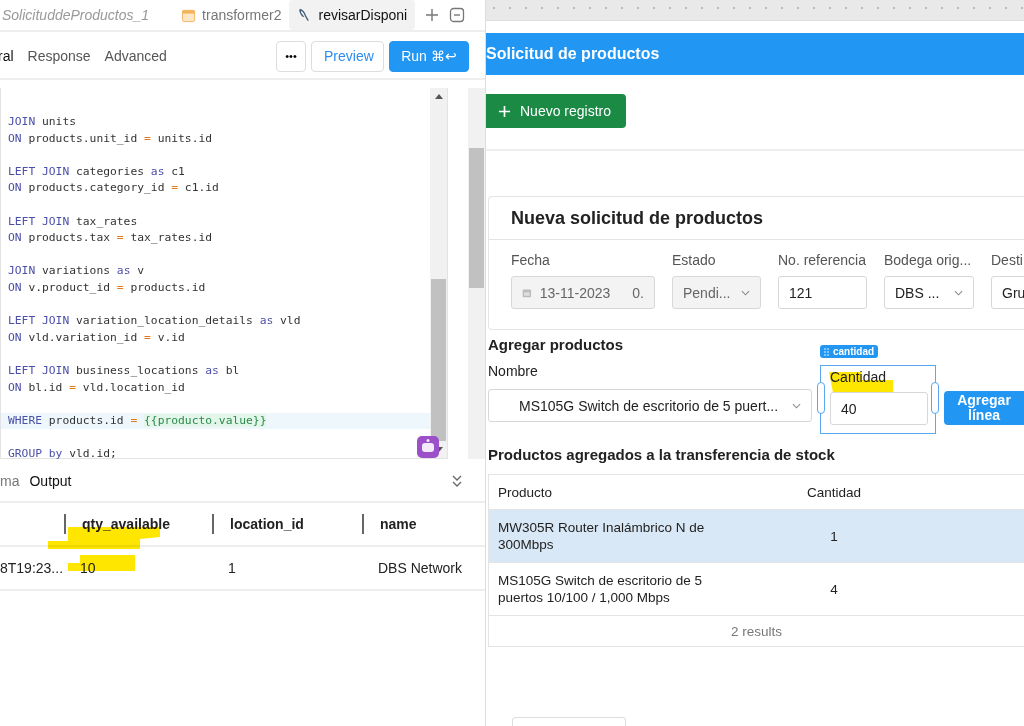 The height and width of the screenshot is (726, 1024). Describe the element at coordinates (135, 56) in the screenshot. I see `query-tab: Advanced` at that location.